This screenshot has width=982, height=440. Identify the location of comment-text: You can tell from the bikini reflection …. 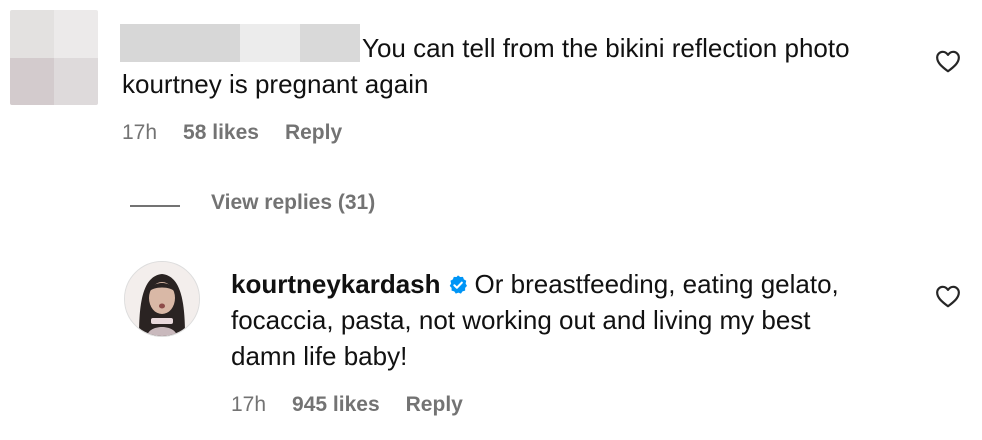
(486, 66).